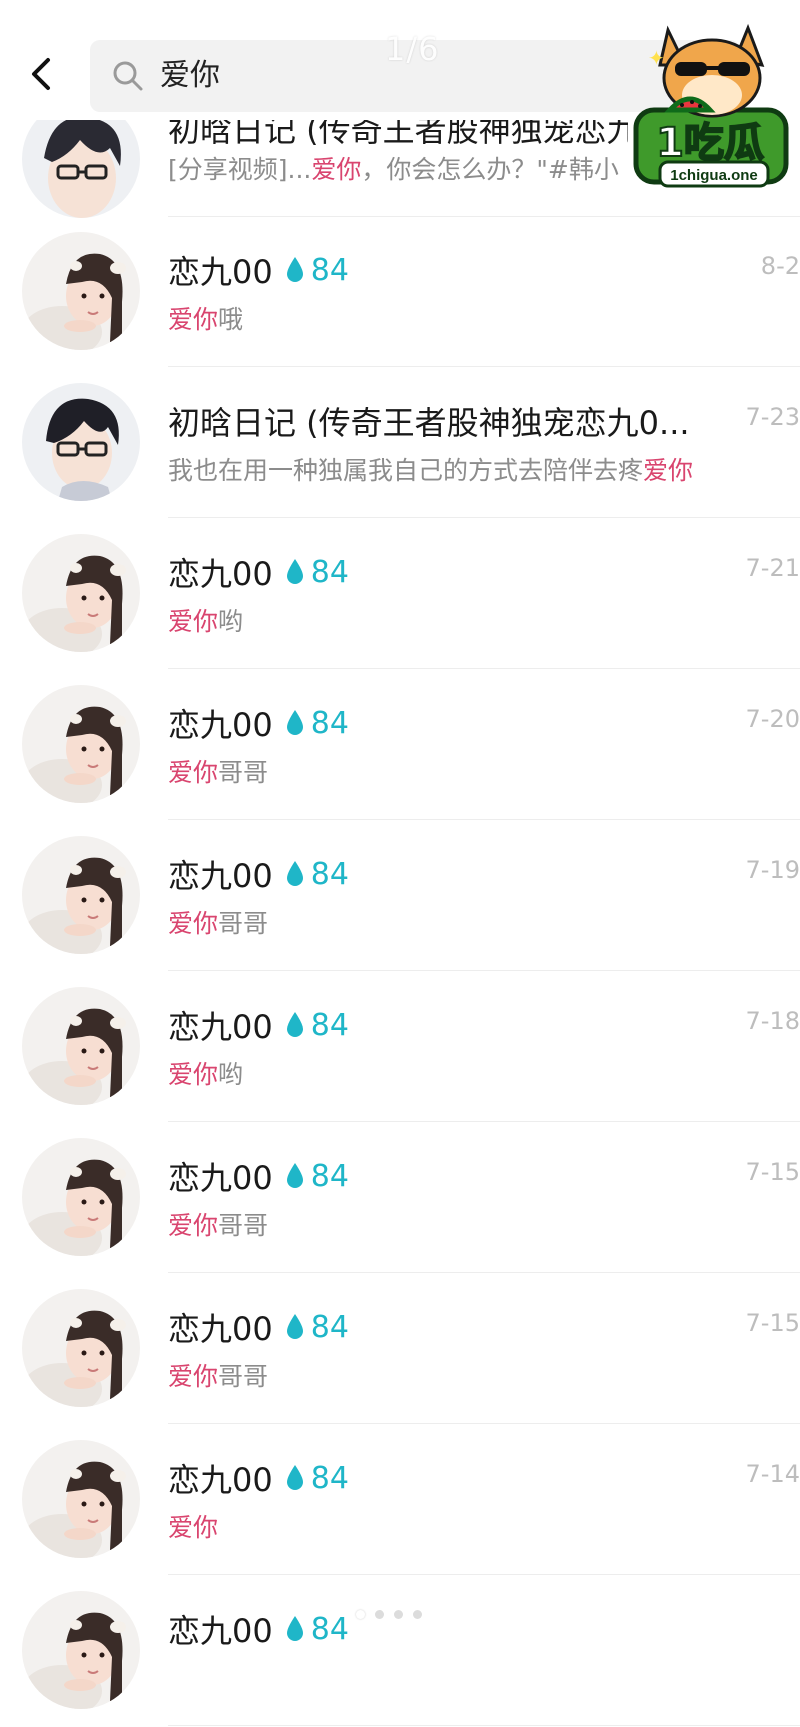  What do you see at coordinates (780, 266) in the screenshot?
I see `timestamp: 8-2` at bounding box center [780, 266].